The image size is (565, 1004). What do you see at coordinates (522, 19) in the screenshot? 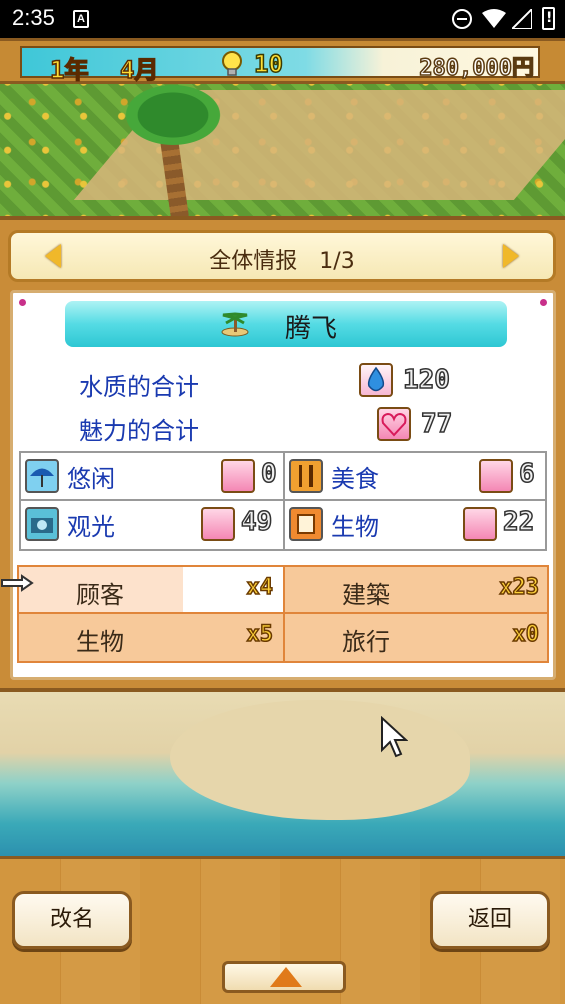
I see `signal-icon` at bounding box center [522, 19].